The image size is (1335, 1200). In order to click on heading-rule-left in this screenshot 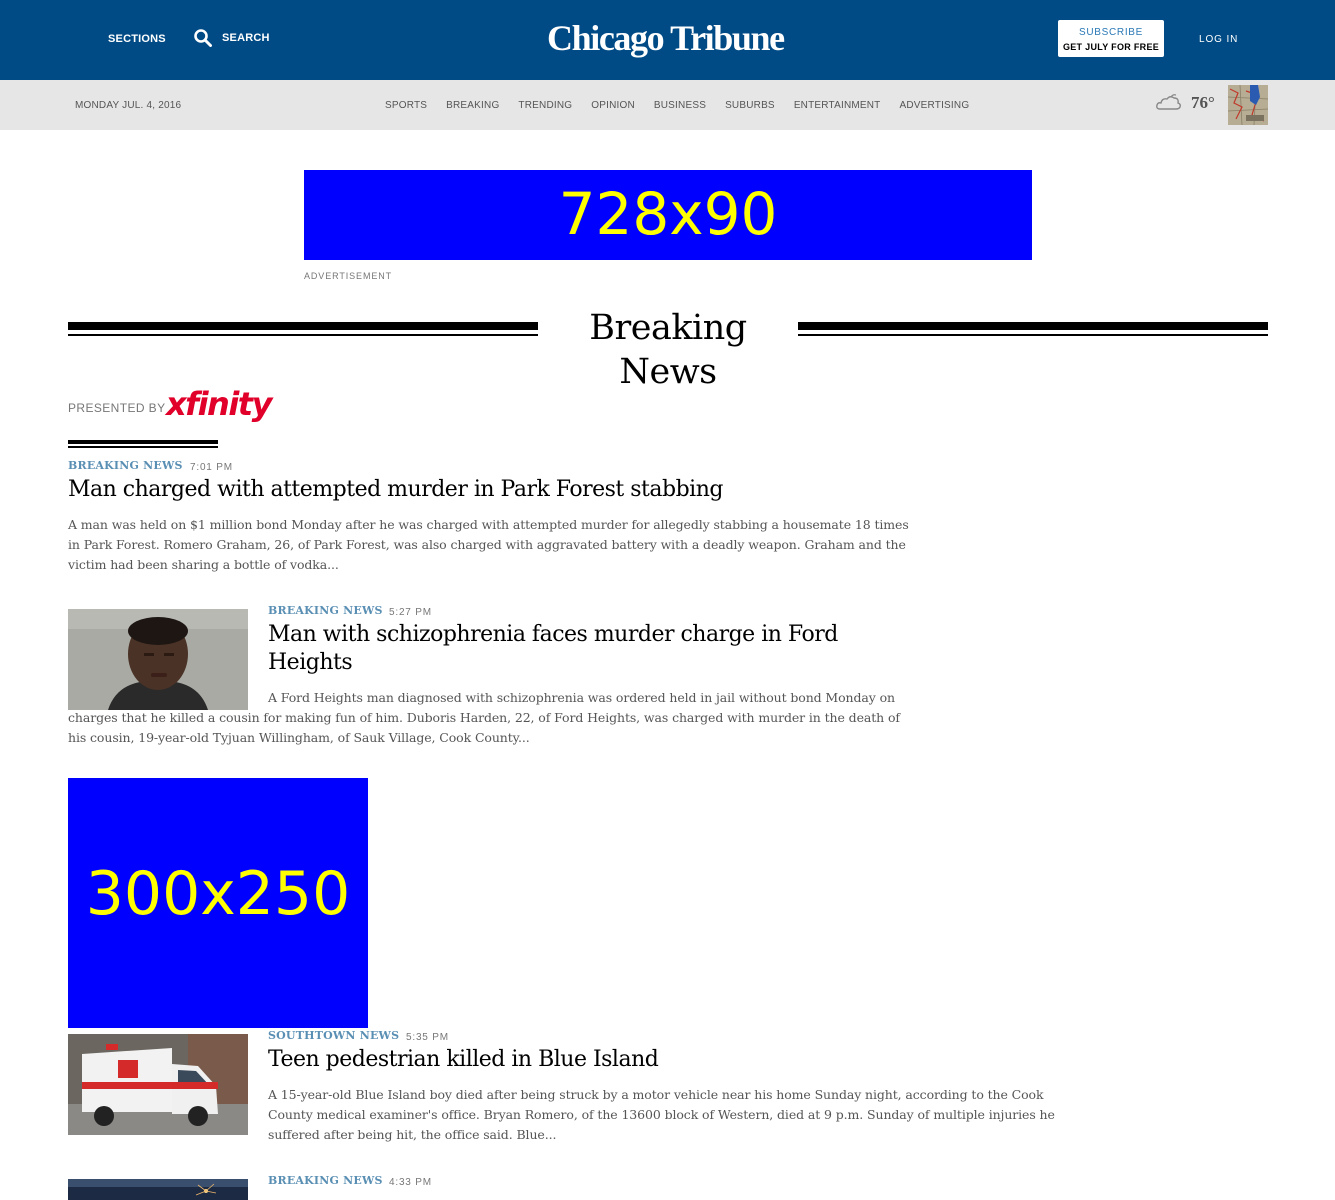, I will do `click(303, 329)`.